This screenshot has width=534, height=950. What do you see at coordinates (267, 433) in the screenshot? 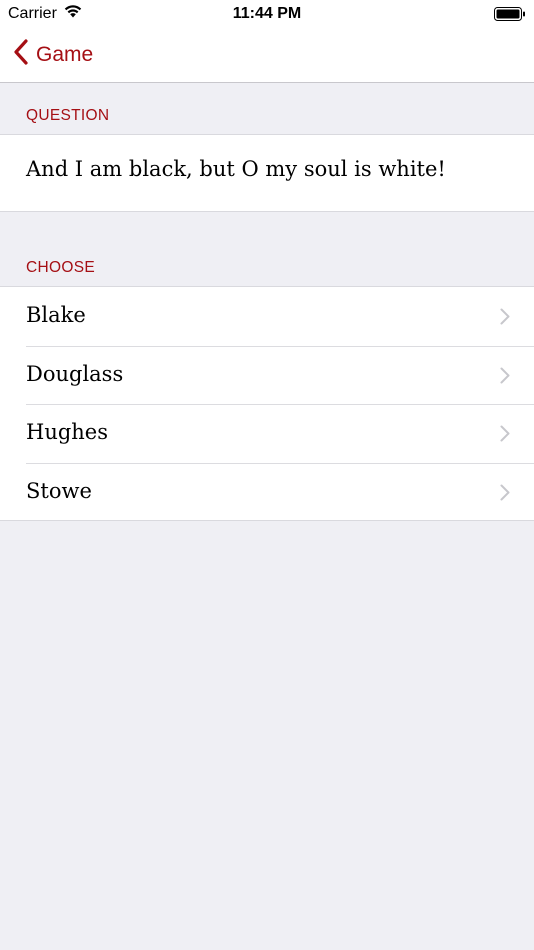
I see `choice-row-hughes: Hughes` at bounding box center [267, 433].